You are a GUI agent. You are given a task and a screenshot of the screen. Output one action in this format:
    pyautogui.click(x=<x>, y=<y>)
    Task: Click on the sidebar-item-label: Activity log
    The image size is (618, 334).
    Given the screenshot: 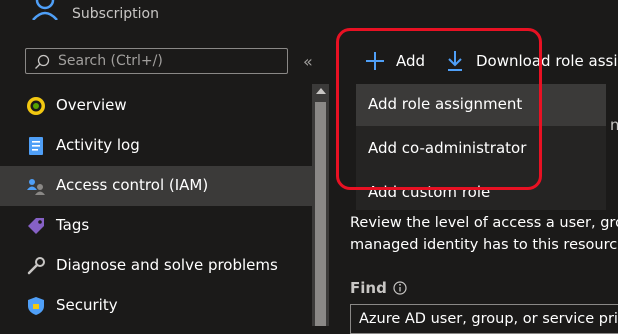 What is the action you would take?
    pyautogui.click(x=98, y=145)
    